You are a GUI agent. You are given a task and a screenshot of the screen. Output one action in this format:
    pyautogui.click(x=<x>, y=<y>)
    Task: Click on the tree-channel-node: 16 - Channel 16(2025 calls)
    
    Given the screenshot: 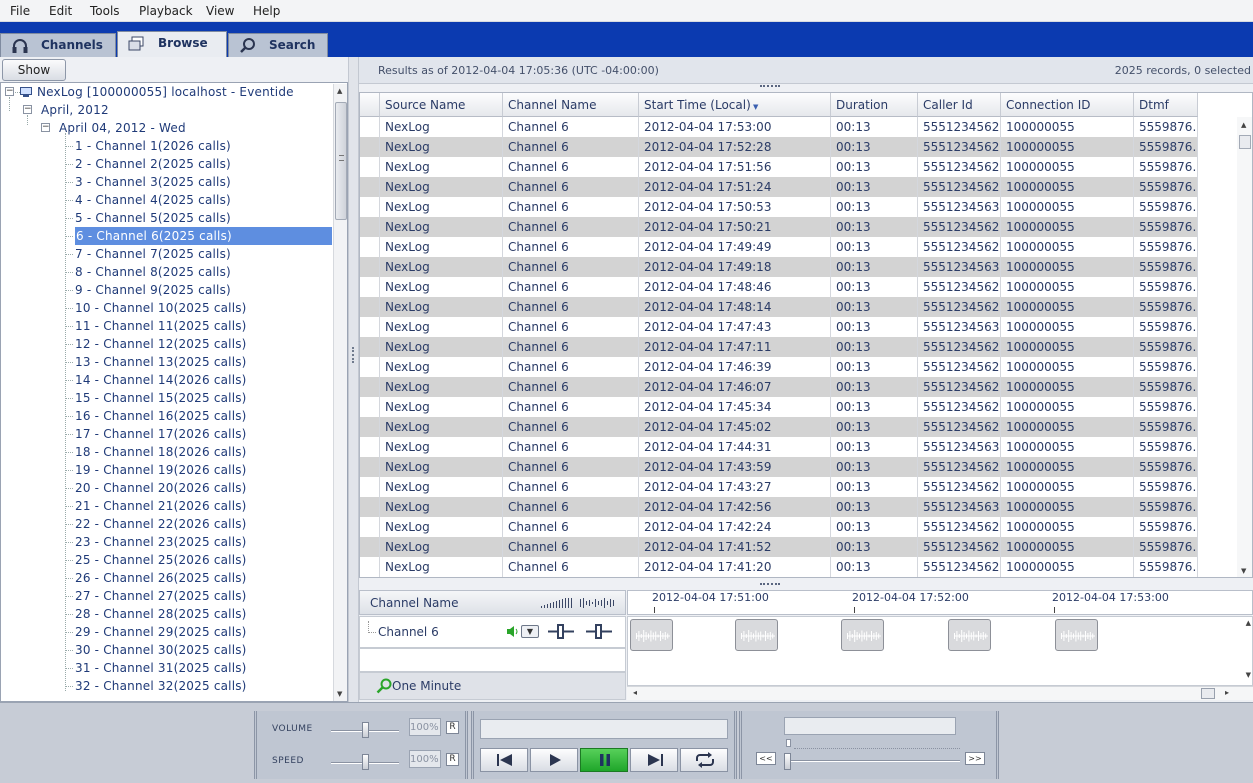 What is the action you would take?
    pyautogui.click(x=161, y=416)
    